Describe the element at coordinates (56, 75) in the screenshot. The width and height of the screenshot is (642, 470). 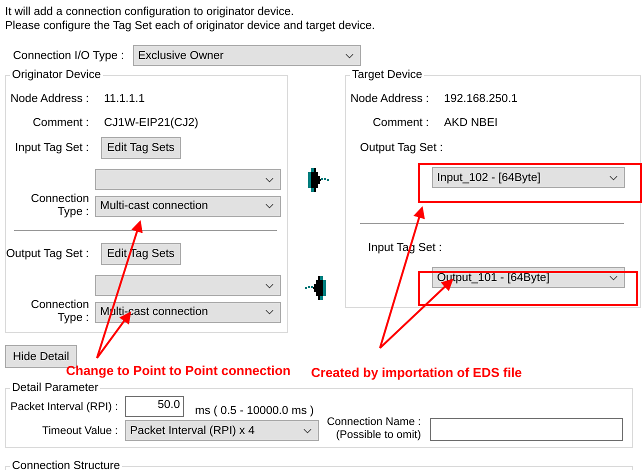
I see `group-title: Originator Device` at that location.